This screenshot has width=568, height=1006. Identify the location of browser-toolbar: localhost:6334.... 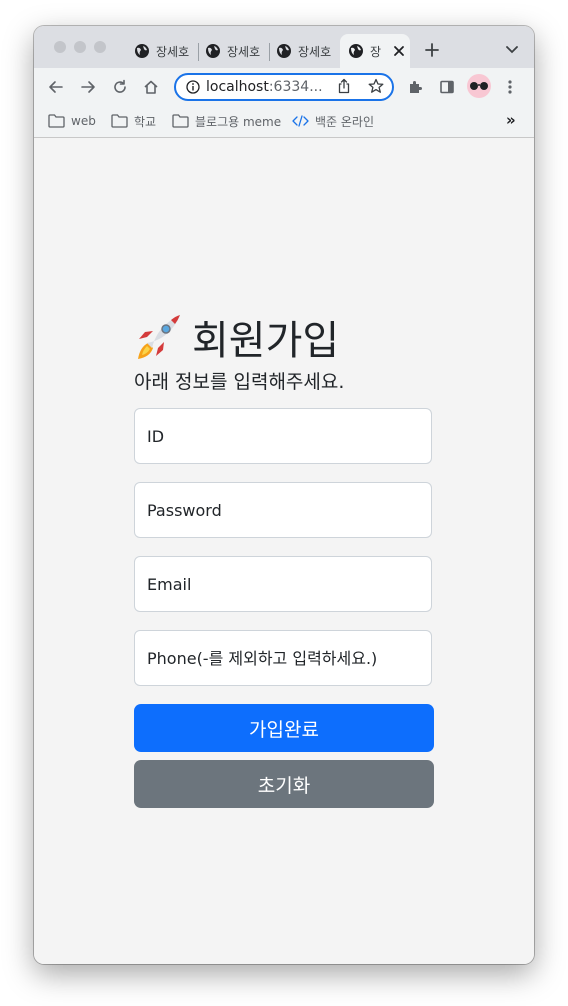
(284, 87).